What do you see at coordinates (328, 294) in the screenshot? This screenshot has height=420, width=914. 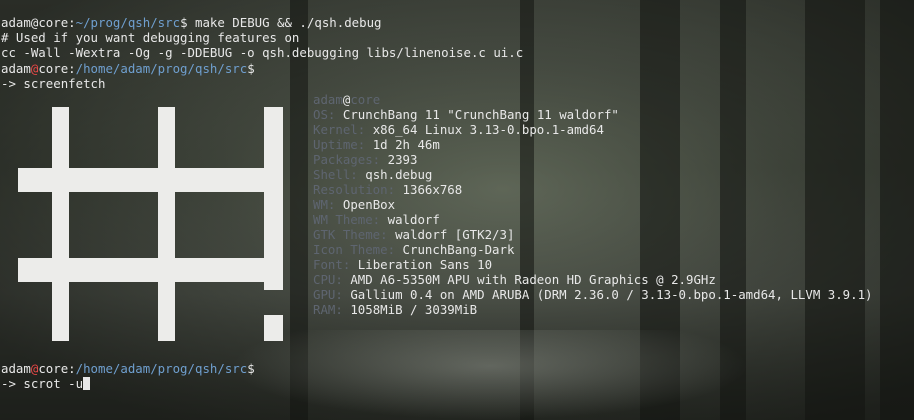 I see `screenfetch-key: GPU:` at bounding box center [328, 294].